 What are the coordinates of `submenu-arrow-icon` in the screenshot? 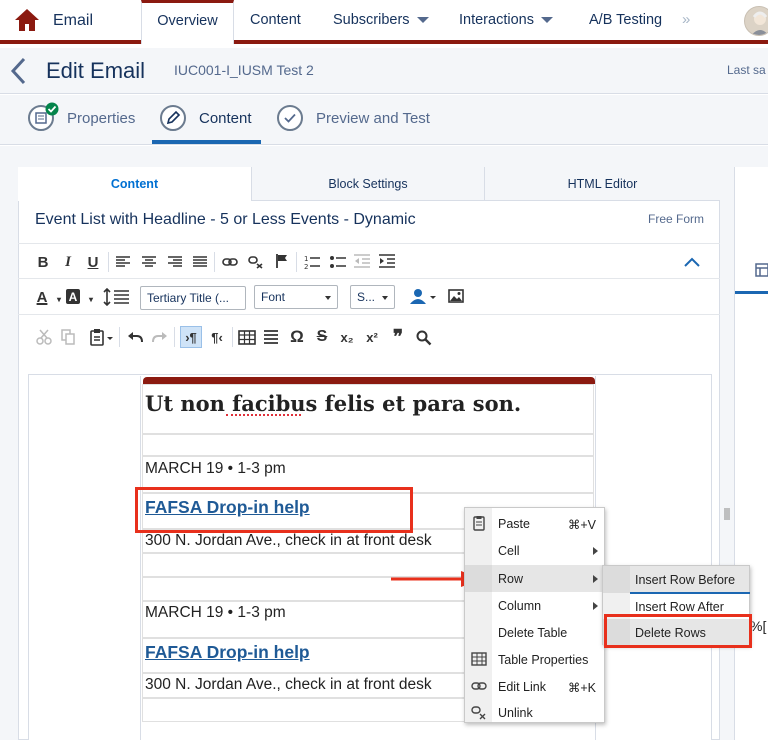 It's located at (595, 551).